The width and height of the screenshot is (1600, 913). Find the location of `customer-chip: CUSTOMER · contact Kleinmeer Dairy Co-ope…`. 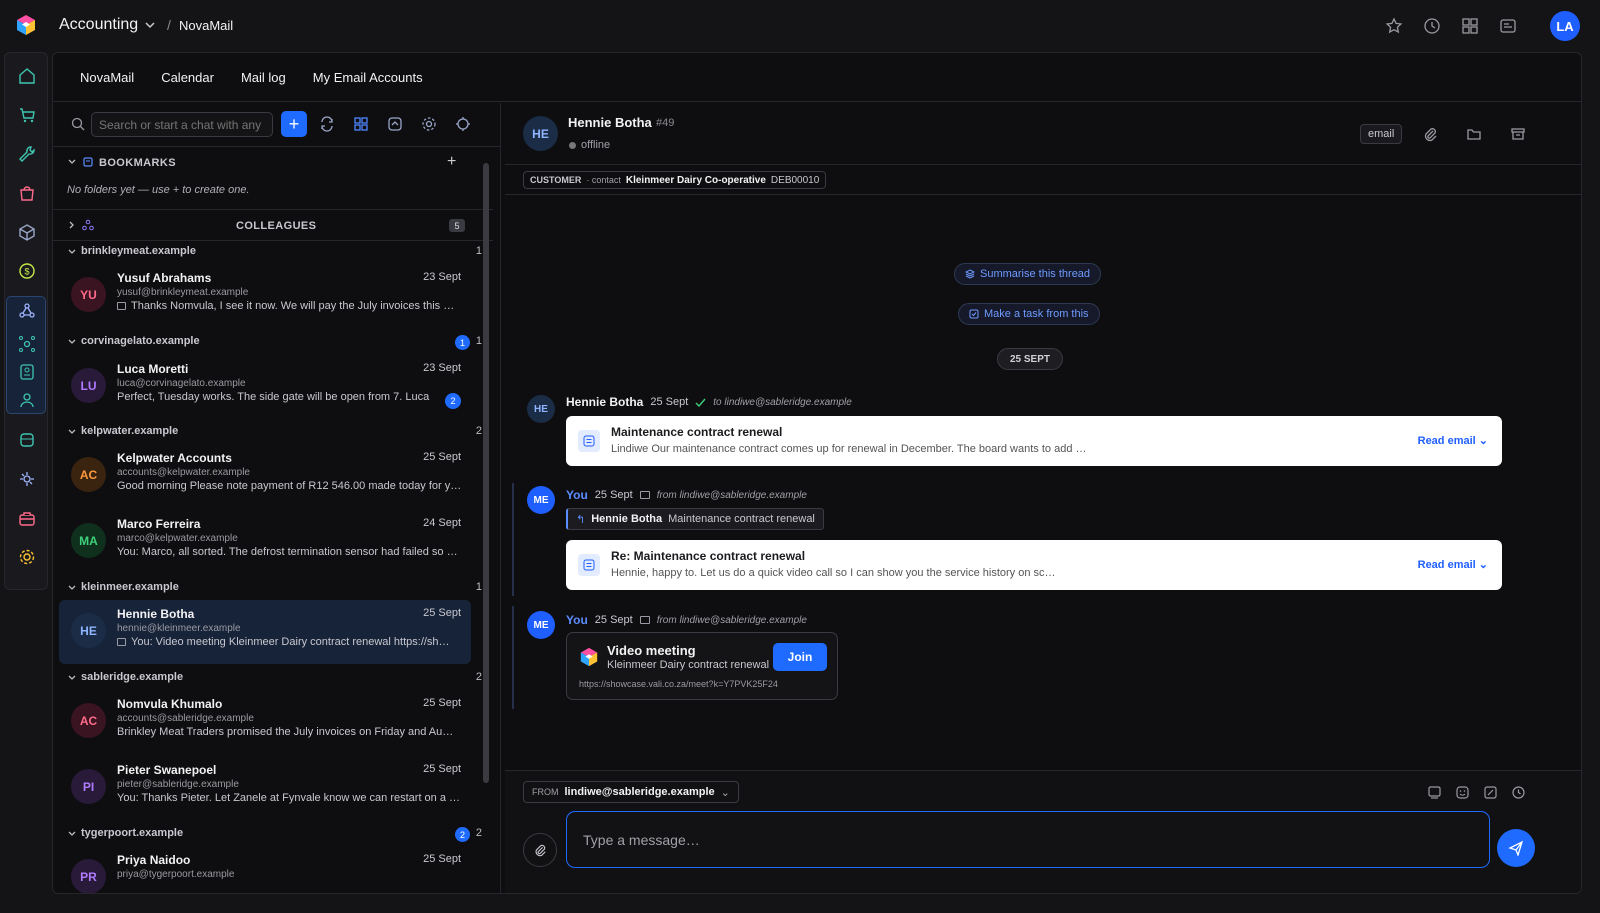

customer-chip: CUSTOMER · contact Kleinmeer Dairy Co-ope… is located at coordinates (675, 180).